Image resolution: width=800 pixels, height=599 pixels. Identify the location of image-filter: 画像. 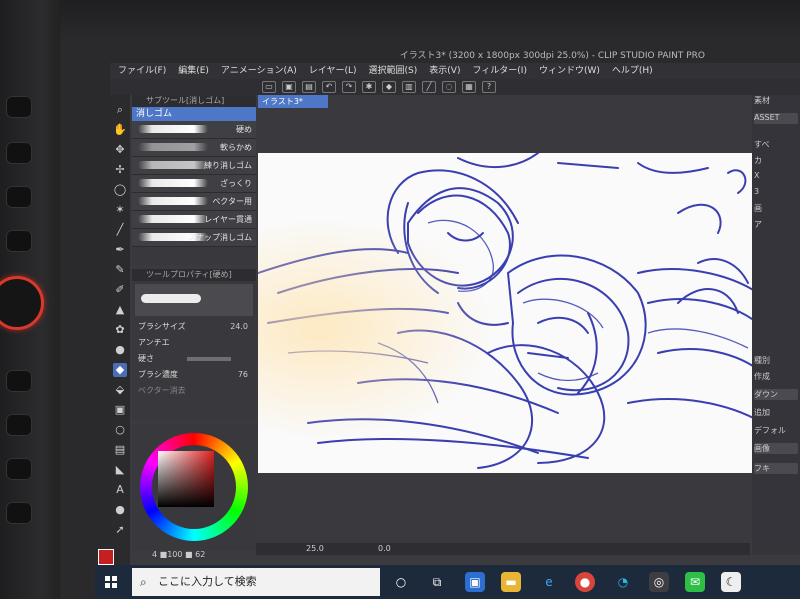
(776, 448).